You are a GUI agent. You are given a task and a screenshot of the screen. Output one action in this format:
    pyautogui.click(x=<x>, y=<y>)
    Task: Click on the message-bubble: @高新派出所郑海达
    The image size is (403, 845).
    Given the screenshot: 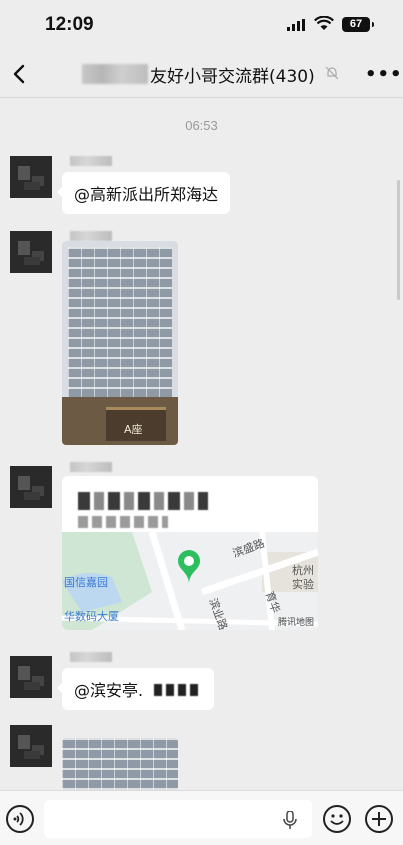 What is the action you would take?
    pyautogui.click(x=143, y=193)
    